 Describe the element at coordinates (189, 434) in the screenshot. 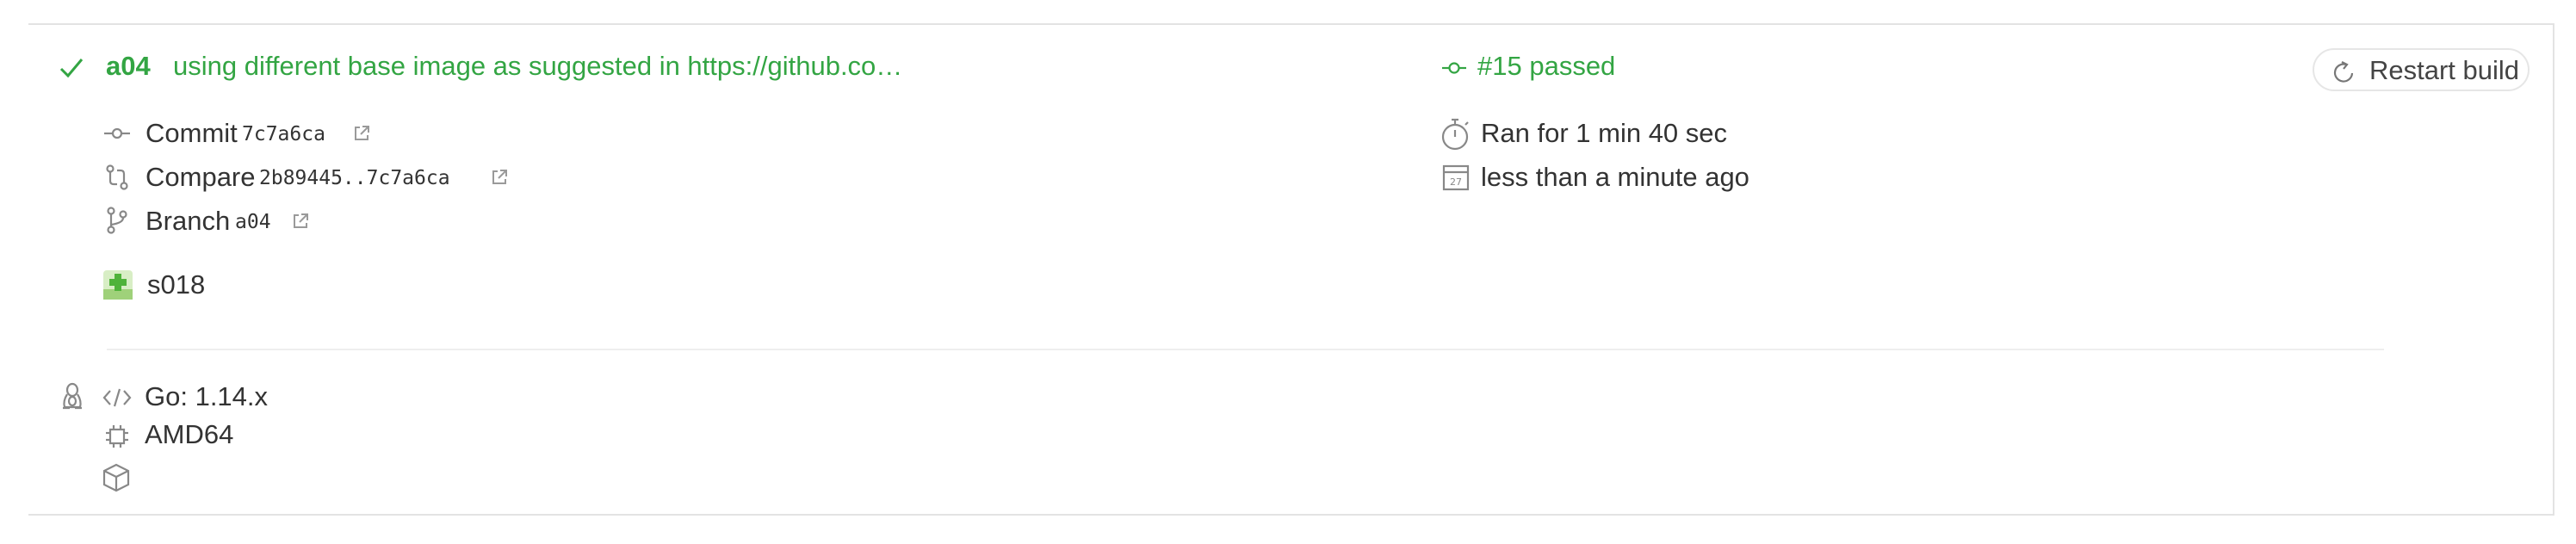

I see `architecture: AMD64` at that location.